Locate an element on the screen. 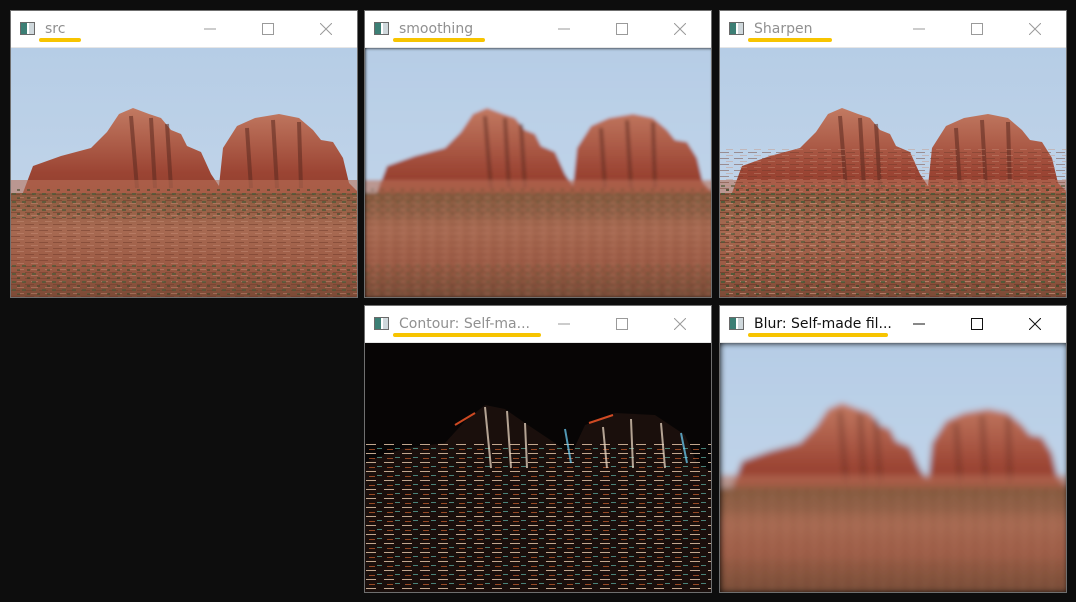 The image size is (1076, 602). image-blur is located at coordinates (893, 467).